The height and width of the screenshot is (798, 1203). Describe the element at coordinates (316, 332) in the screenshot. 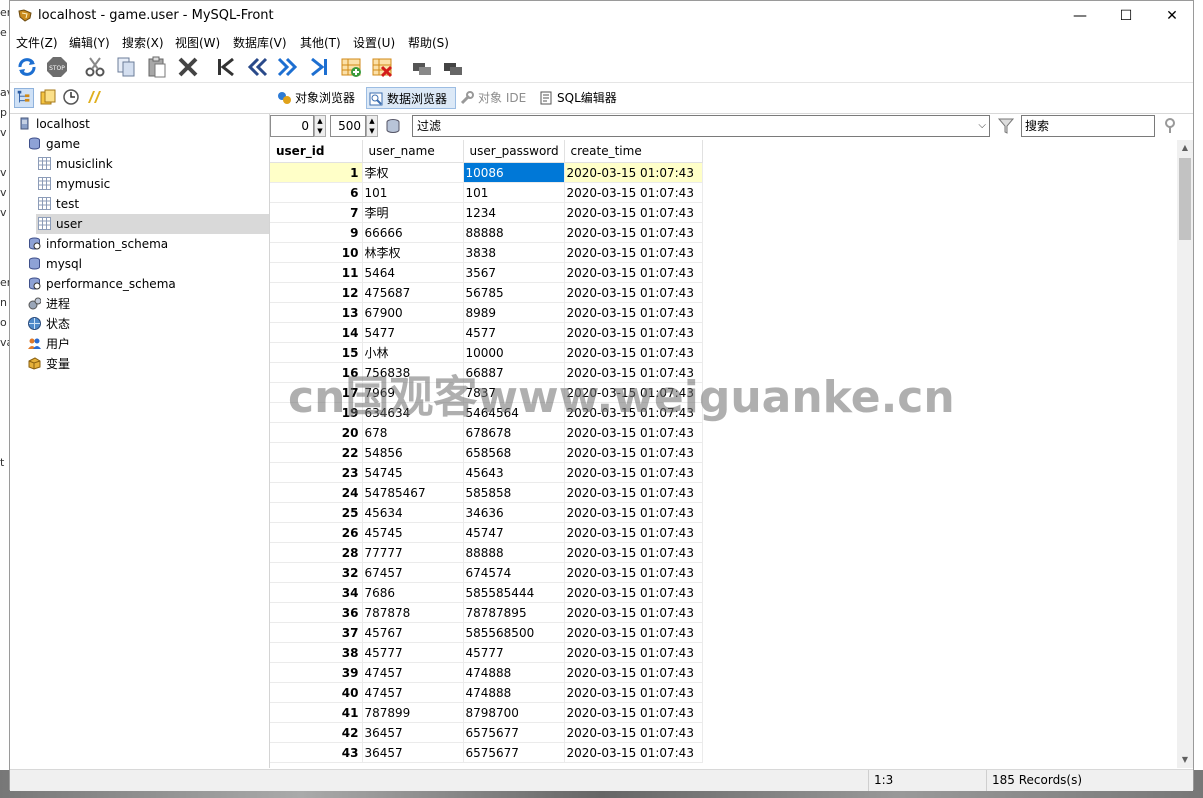

I see `cell-user-id: 14` at that location.